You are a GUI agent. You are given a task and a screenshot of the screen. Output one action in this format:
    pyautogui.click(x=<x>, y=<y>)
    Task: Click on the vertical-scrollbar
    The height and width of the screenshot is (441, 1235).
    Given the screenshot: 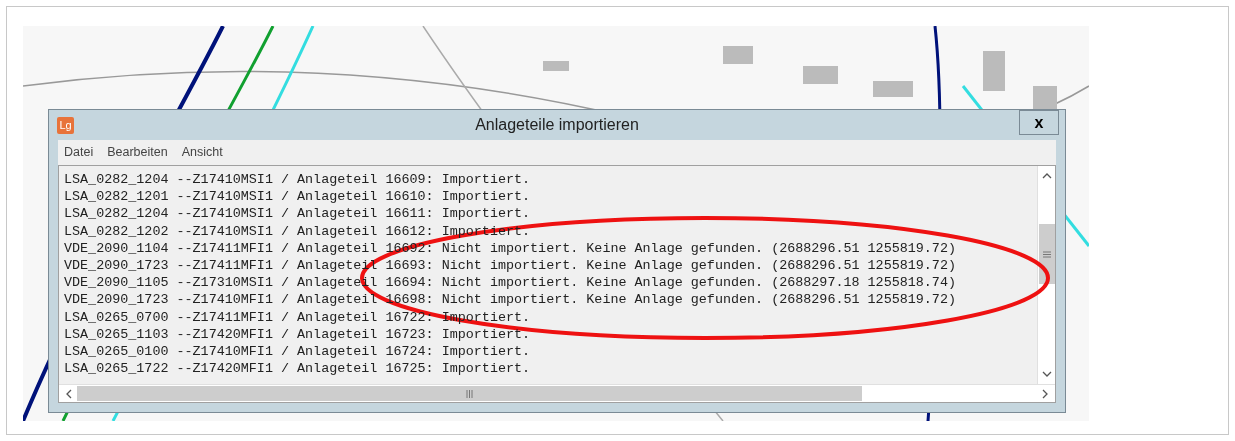 What is the action you would take?
    pyautogui.click(x=1046, y=275)
    